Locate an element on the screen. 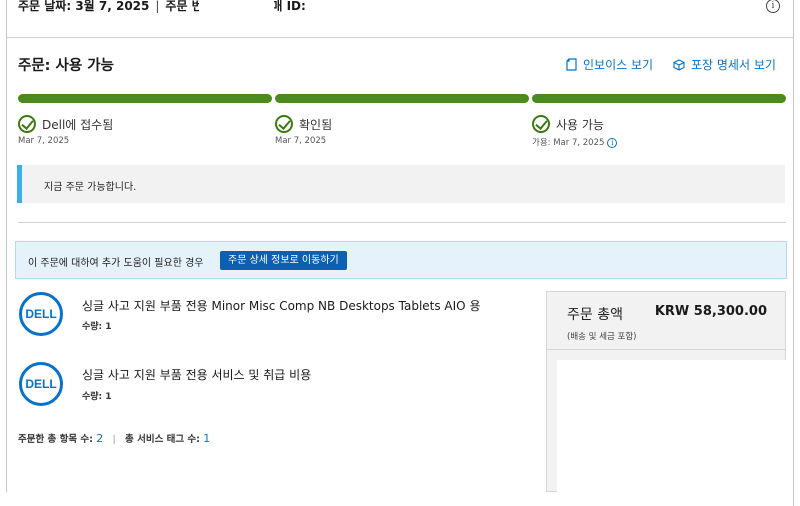 This screenshot has height=506, width=800. step-confirmed: 확인됨 Mar 7, 2025 is located at coordinates (303, 130).